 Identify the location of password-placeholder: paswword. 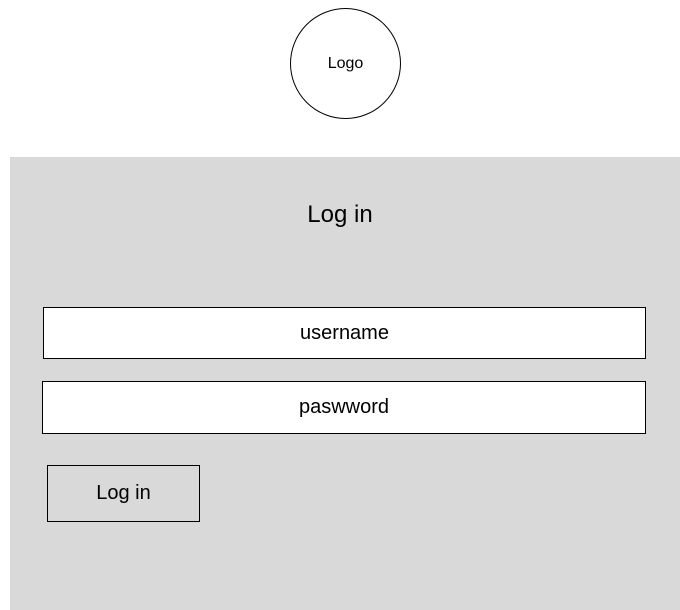
(344, 407).